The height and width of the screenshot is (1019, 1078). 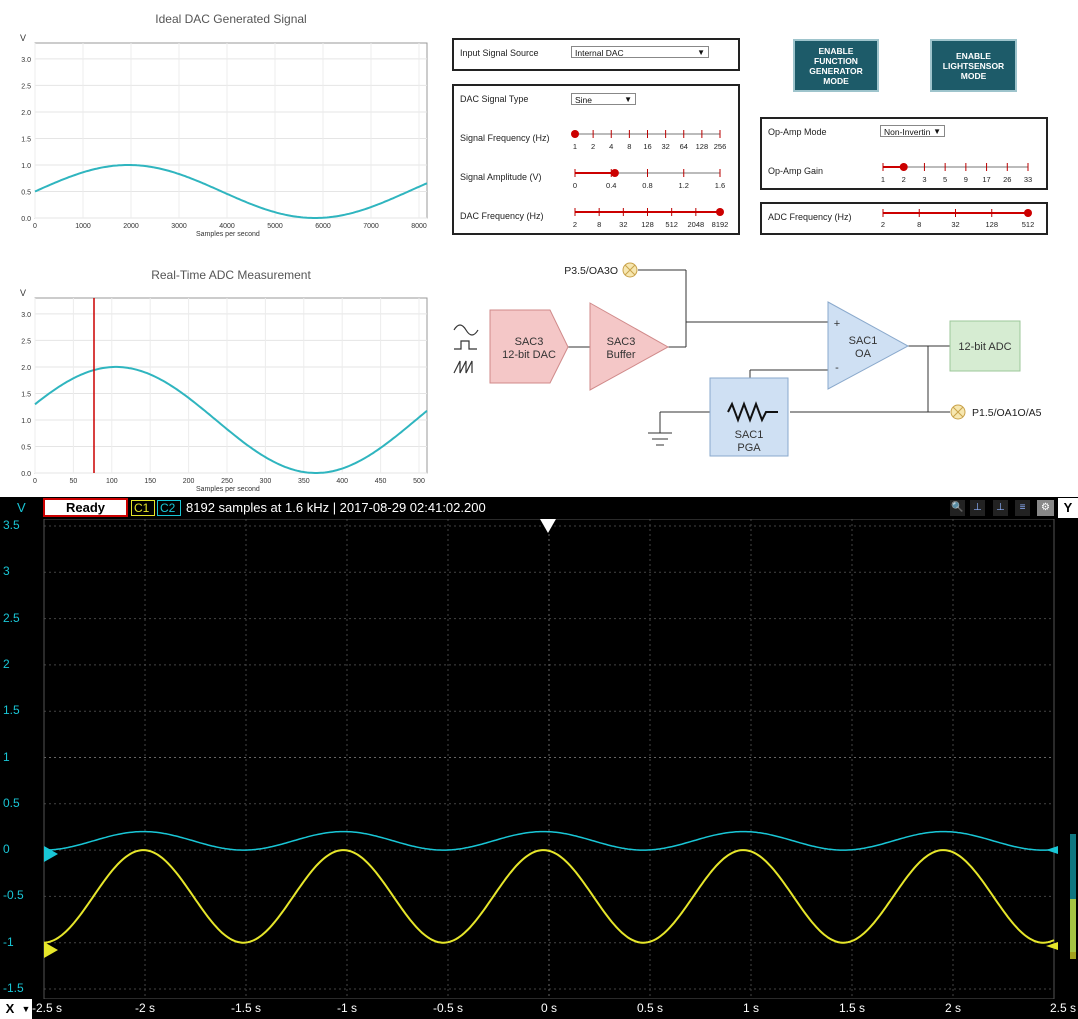 What do you see at coordinates (720, 185) in the screenshot?
I see `slider-tick-label: 1.6` at bounding box center [720, 185].